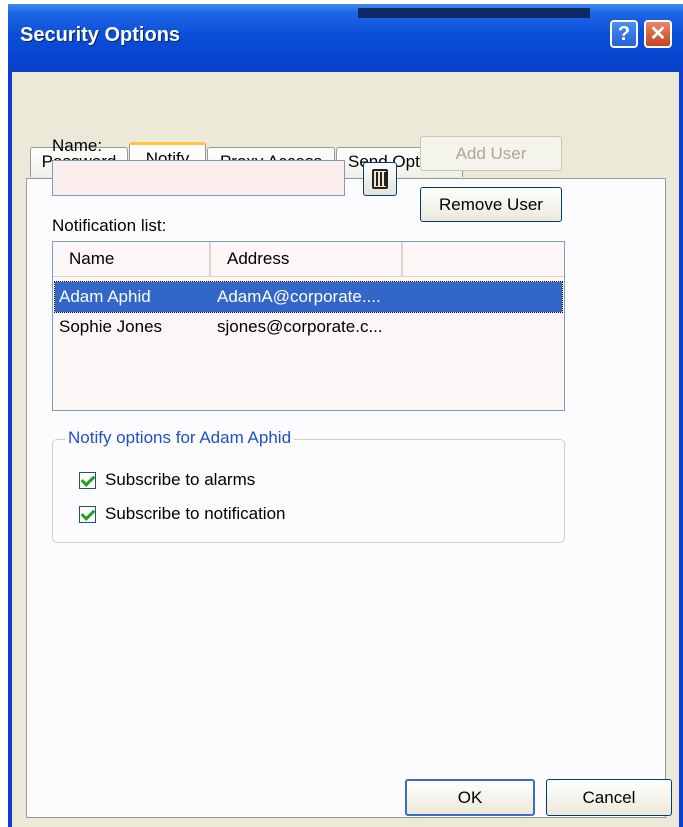 The height and width of the screenshot is (827, 683). What do you see at coordinates (195, 514) in the screenshot?
I see `subscribe-notification-label: Subscribe to notification` at bounding box center [195, 514].